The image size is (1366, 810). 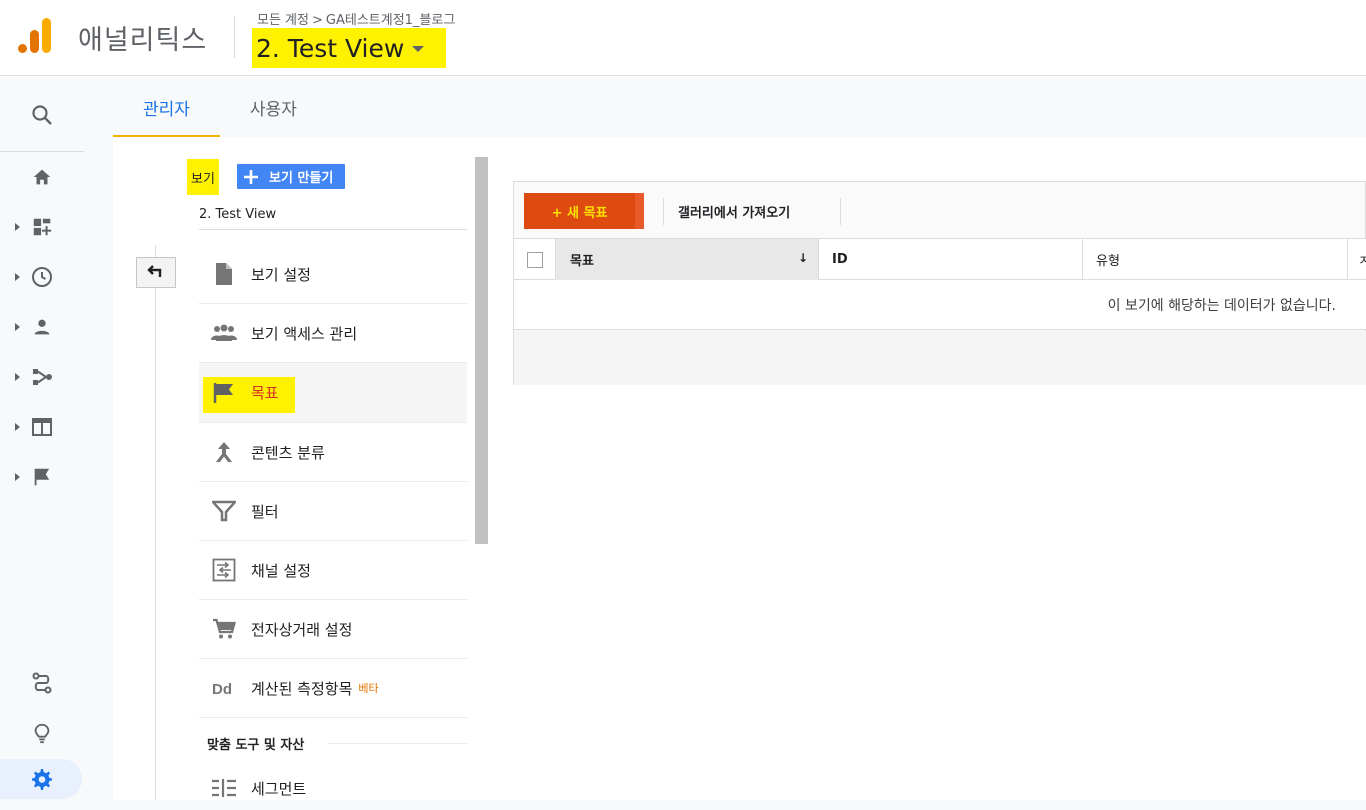 I want to click on caret-down-icon, so click(x=418, y=49).